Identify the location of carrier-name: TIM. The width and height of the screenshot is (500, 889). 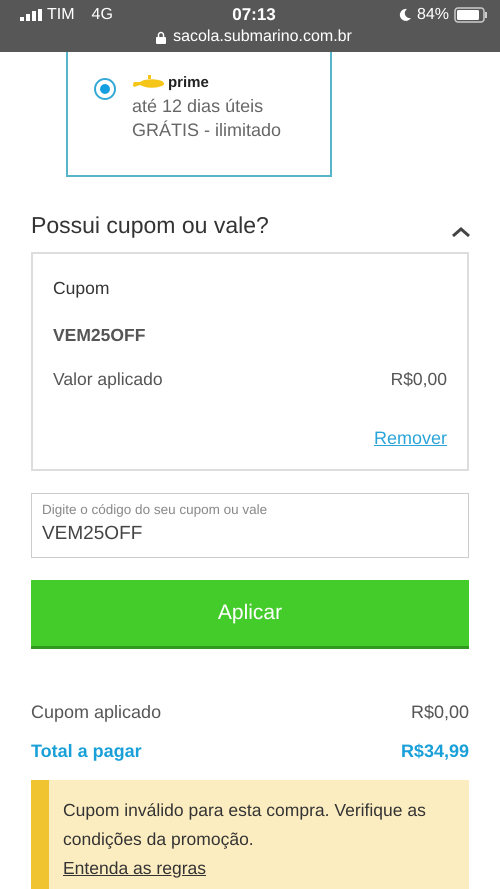
(61, 15).